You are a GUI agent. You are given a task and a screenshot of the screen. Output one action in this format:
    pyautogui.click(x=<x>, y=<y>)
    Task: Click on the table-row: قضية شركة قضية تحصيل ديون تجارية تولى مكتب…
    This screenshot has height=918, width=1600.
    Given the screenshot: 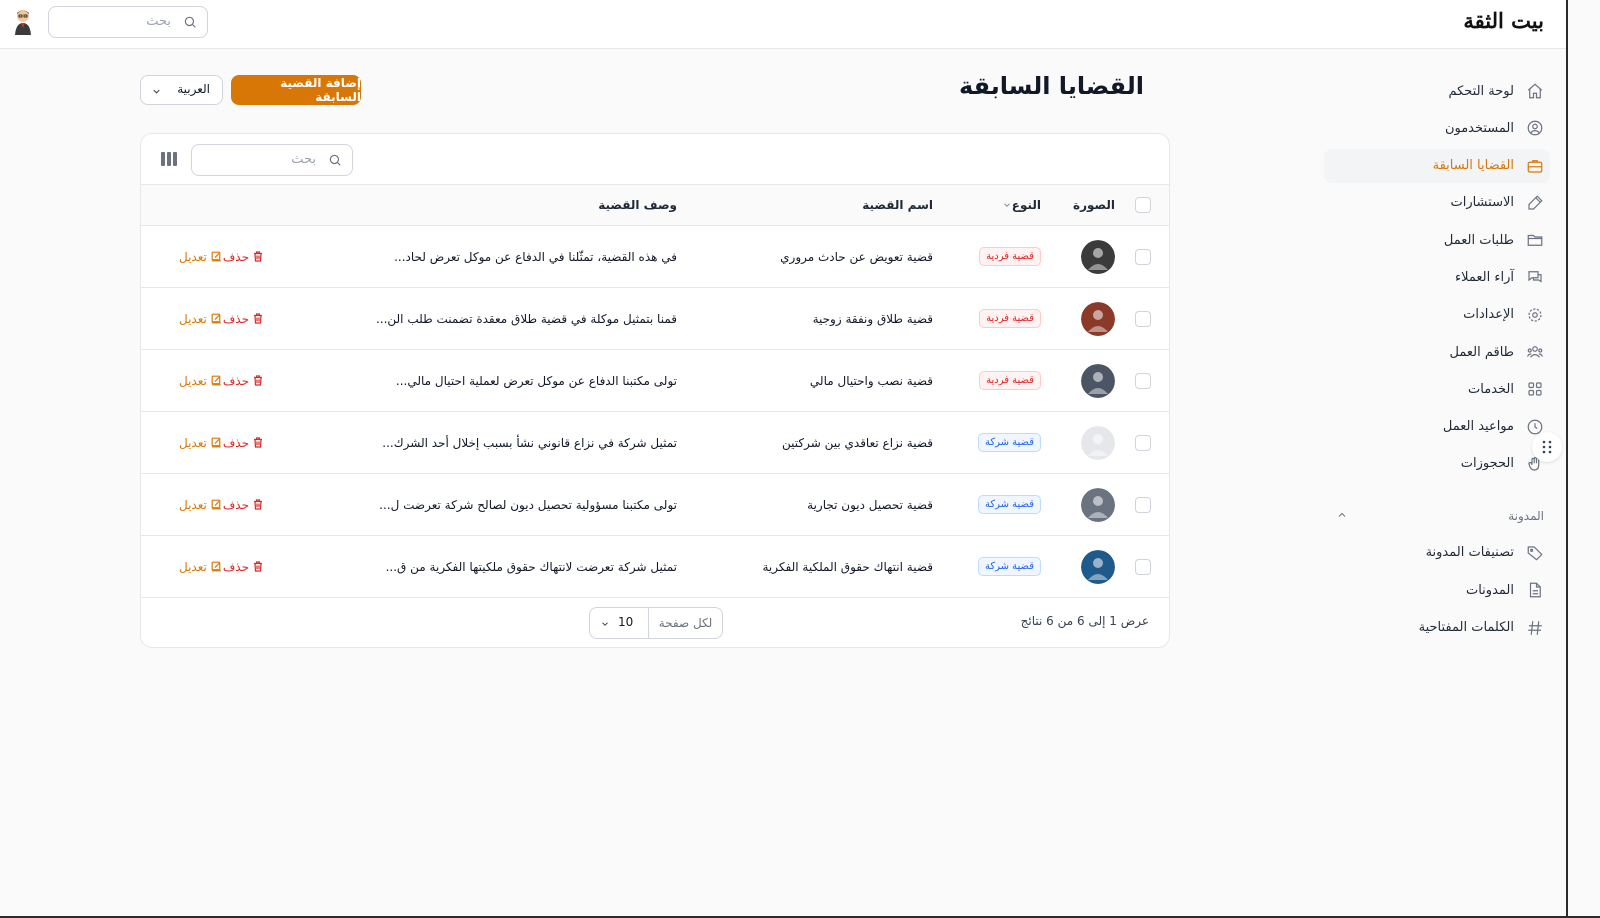 What is the action you would take?
    pyautogui.click(x=655, y=505)
    